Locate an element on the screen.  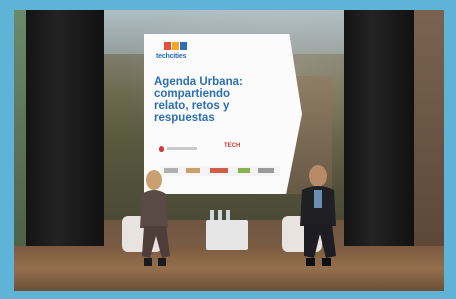
speaker-woman is located at coordinates (155, 218).